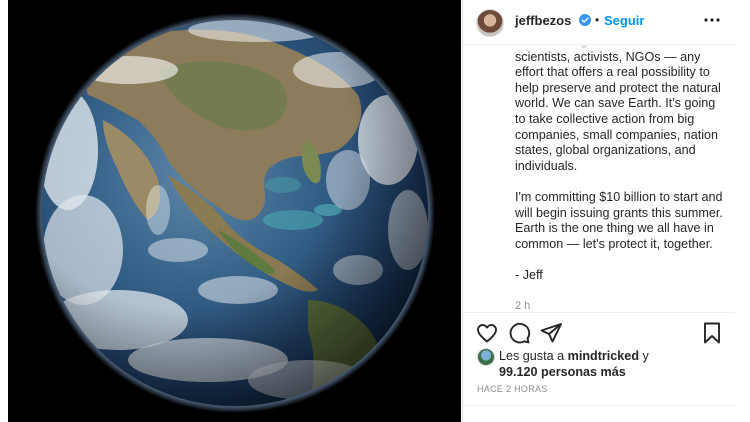 The width and height of the screenshot is (750, 422). Describe the element at coordinates (543, 20) in the screenshot. I see `author-username: jeffbezos` at that location.